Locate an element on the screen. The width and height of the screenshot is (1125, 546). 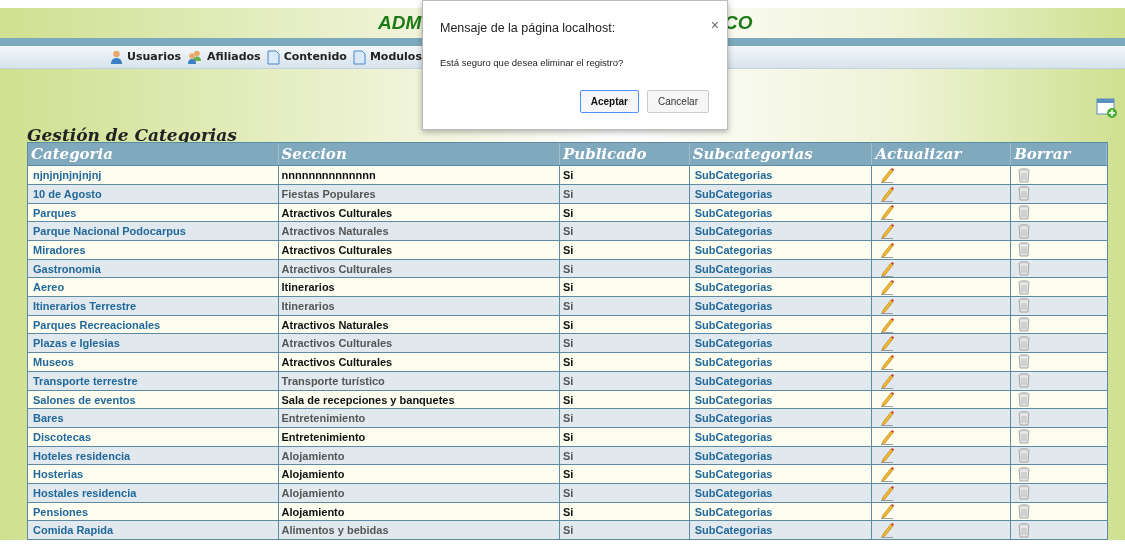
category-link: Hostales residencia is located at coordinates (85, 492).